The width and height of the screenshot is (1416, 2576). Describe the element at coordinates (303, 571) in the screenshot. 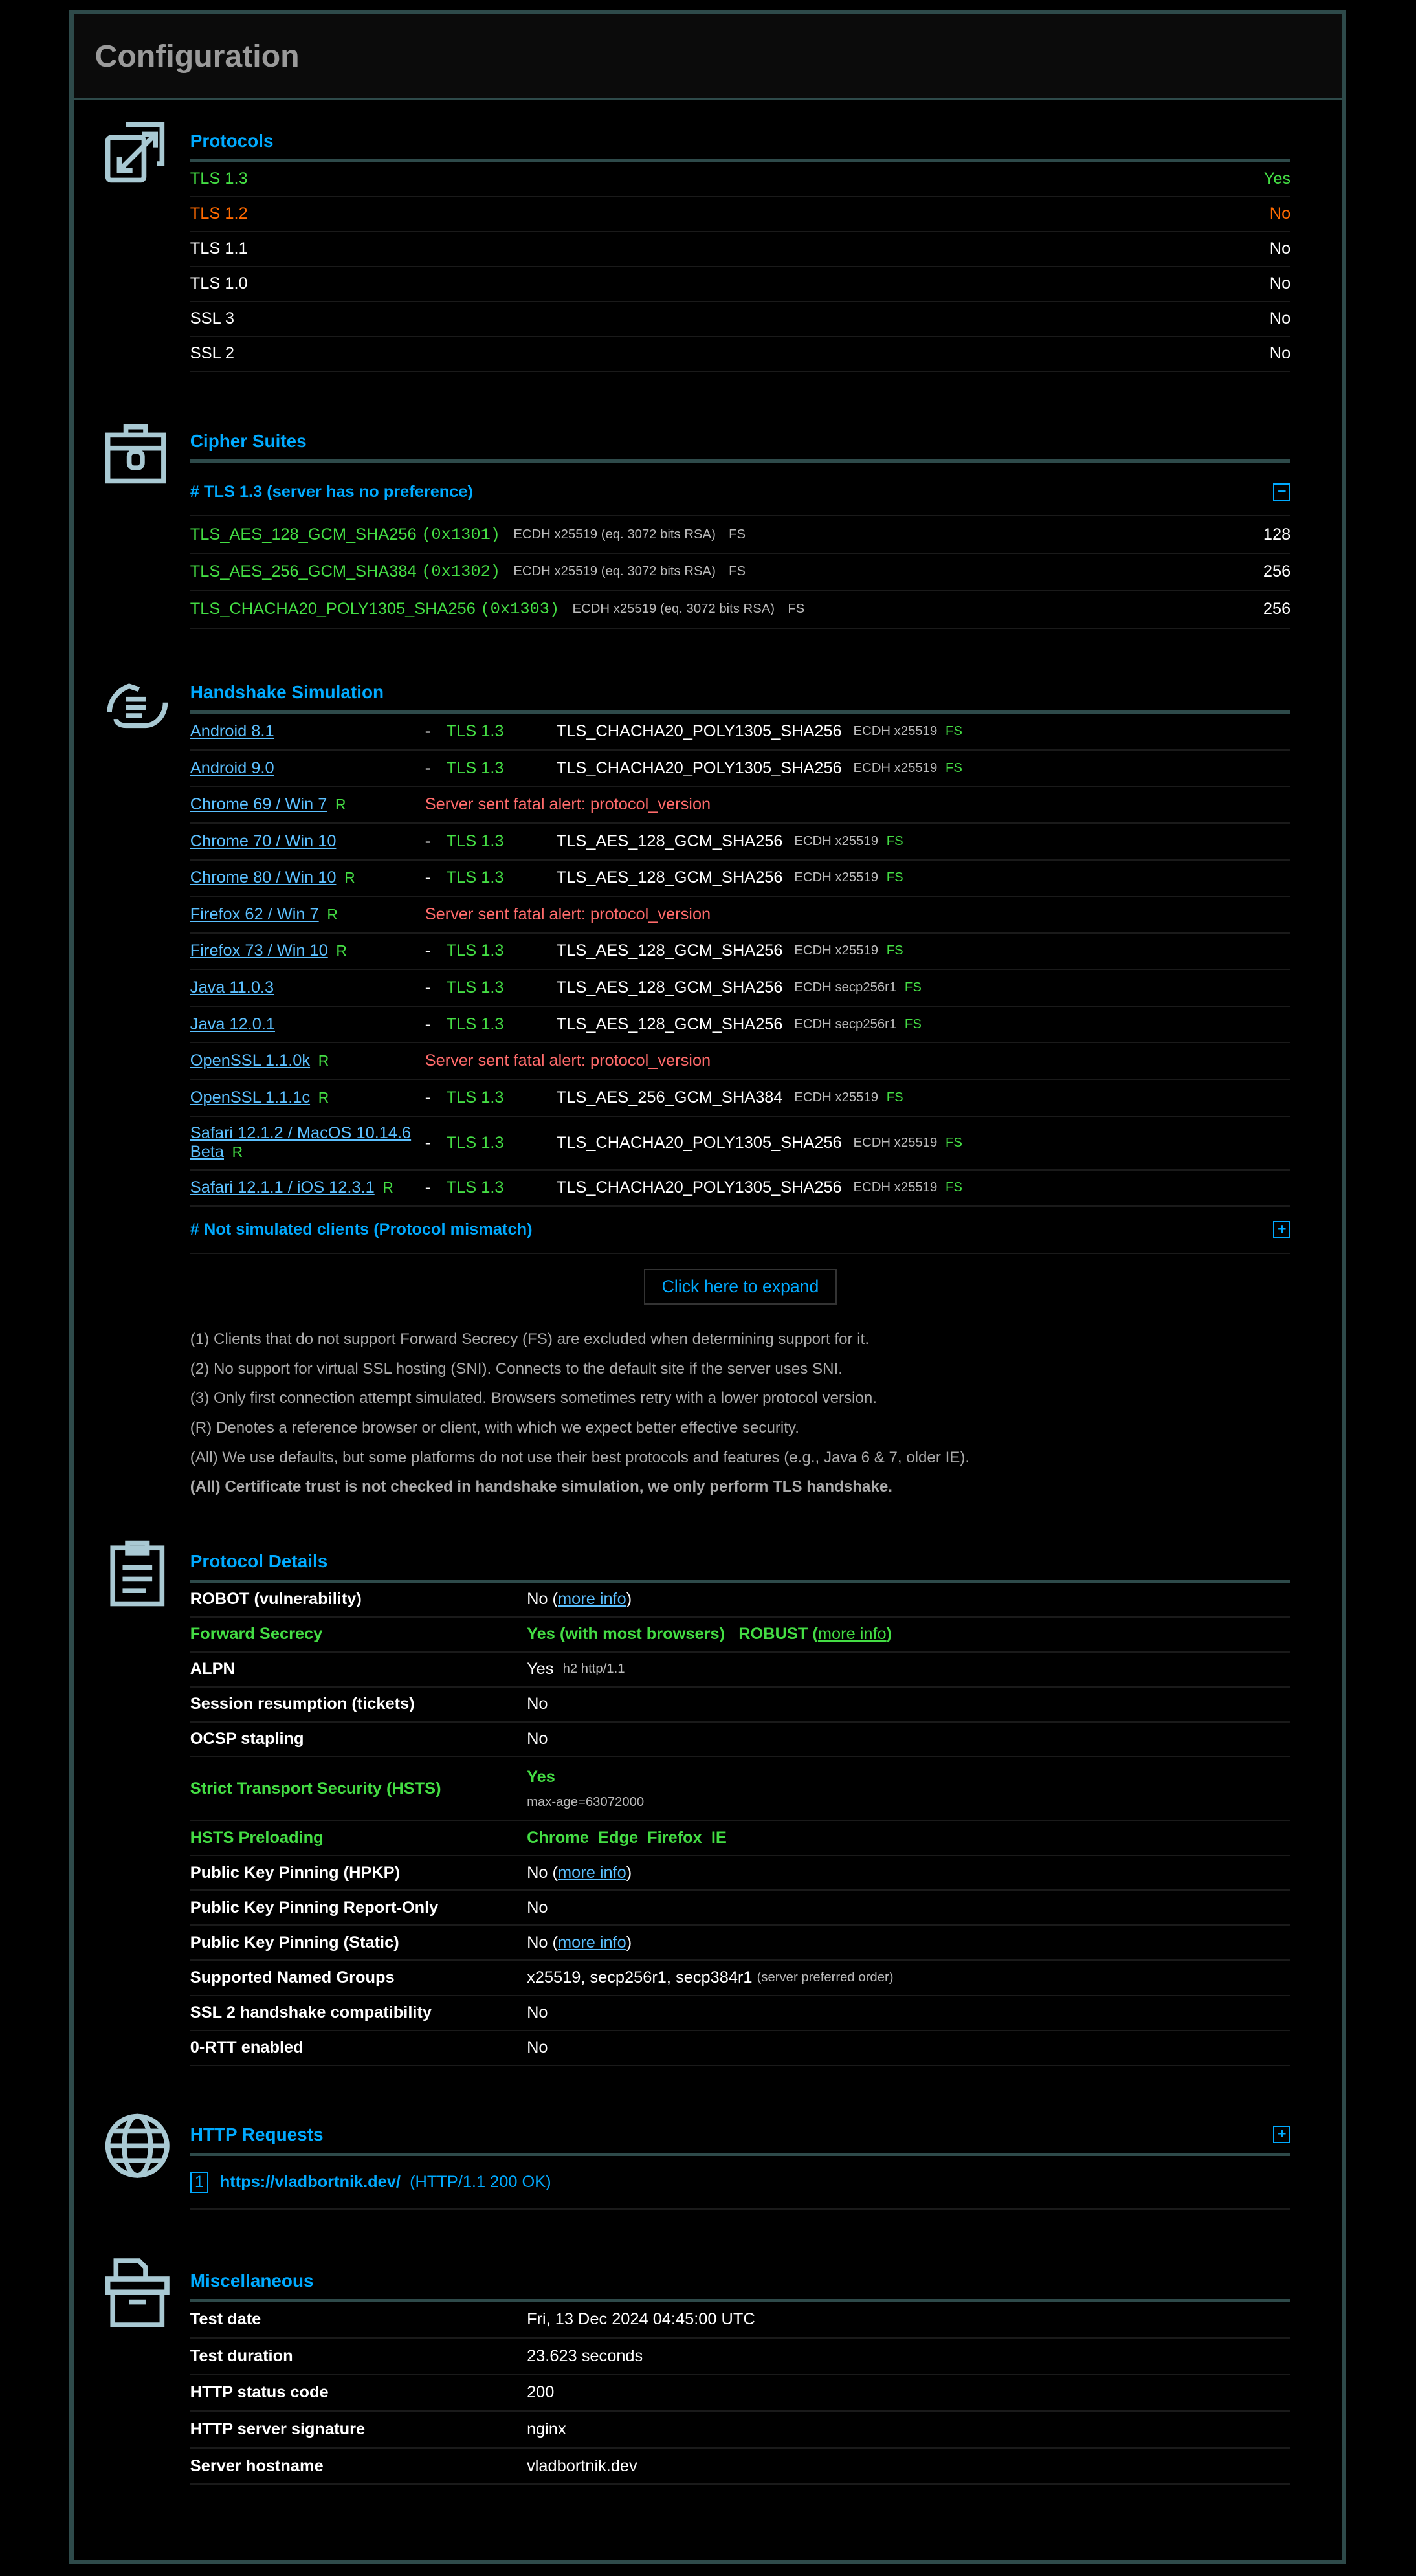

I see `cipher-name: TLS_AES_256_GCM_SHA384` at that location.